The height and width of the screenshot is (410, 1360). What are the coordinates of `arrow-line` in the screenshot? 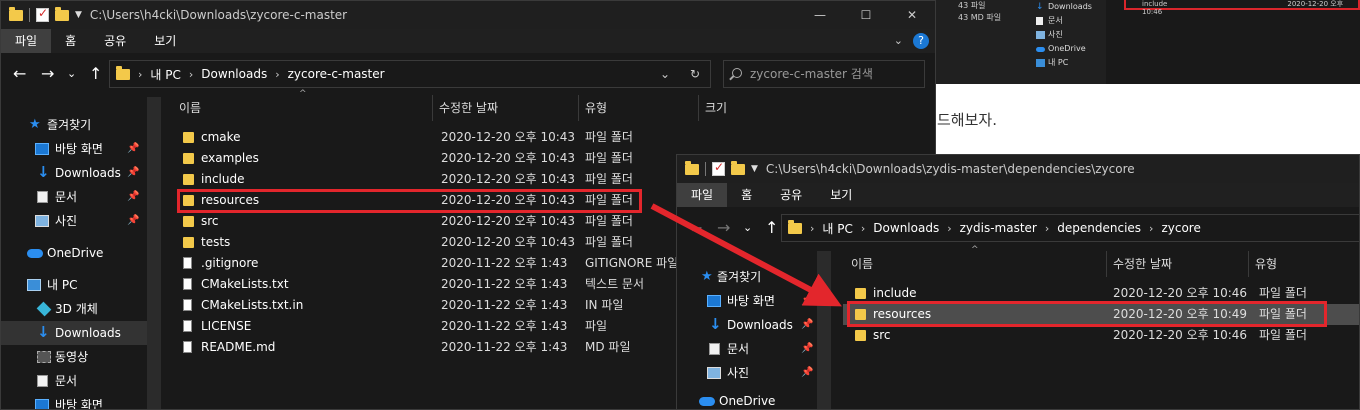 It's located at (746, 255).